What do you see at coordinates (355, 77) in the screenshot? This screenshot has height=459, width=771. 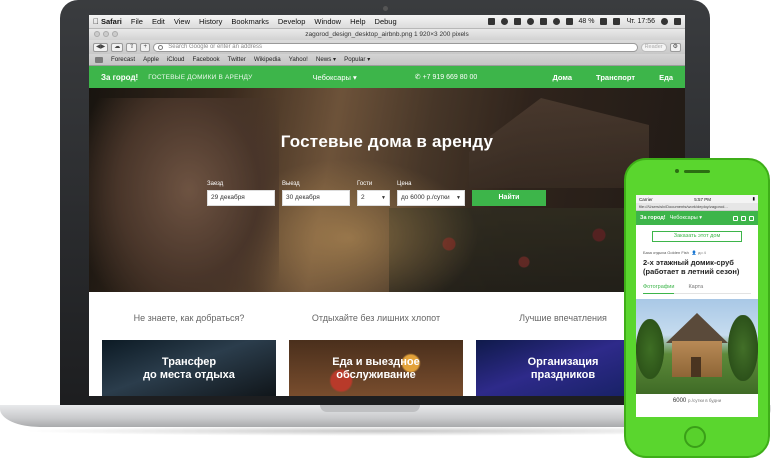 I see `chevron-down-icon: ▾` at bounding box center [355, 77].